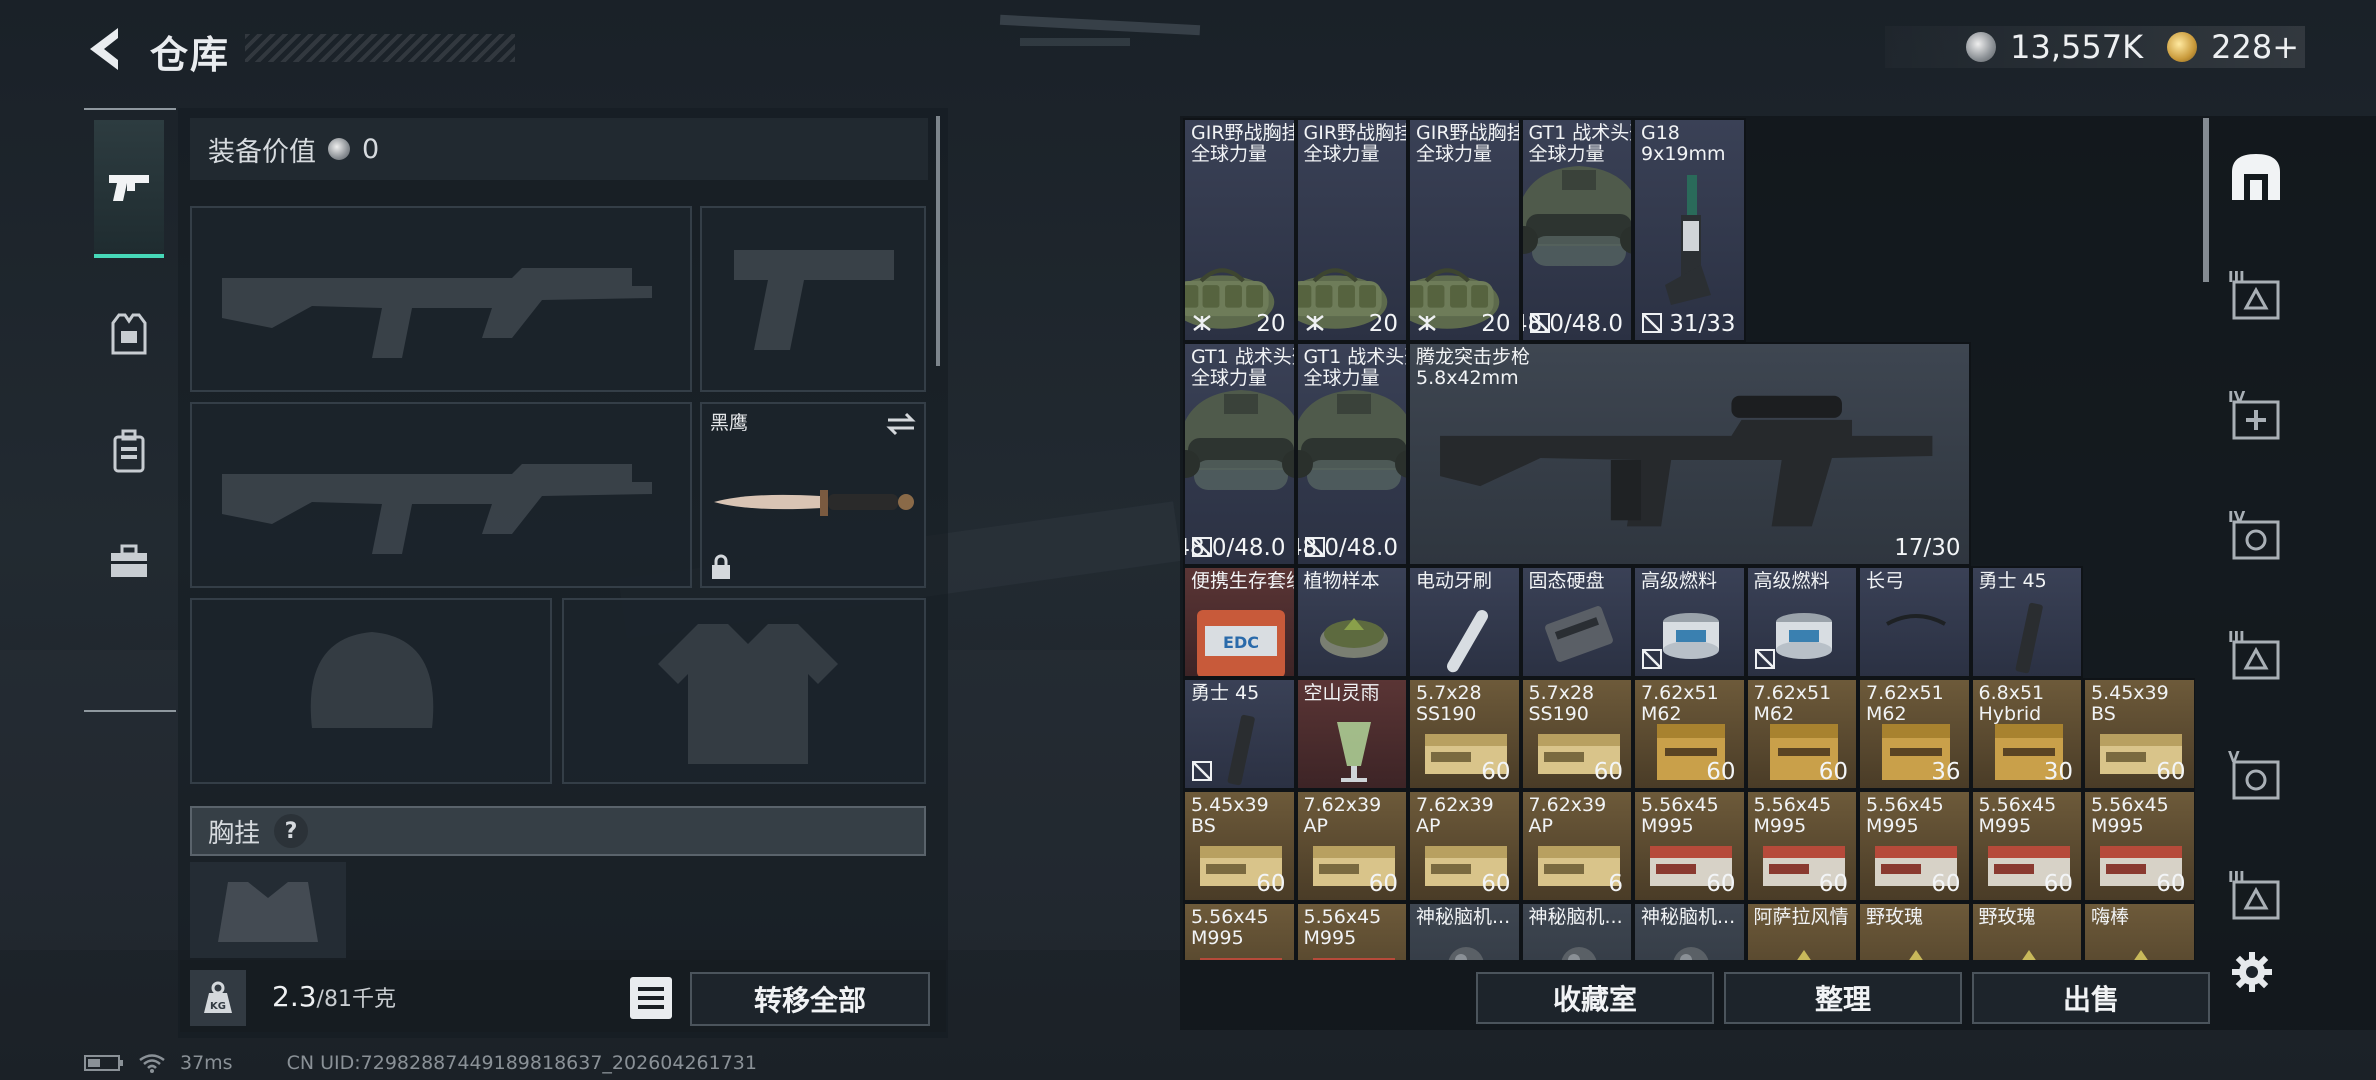 Image resolution: width=2376 pixels, height=1080 pixels. What do you see at coordinates (206, 1063) in the screenshot?
I see `ping-readout: 37ms` at bounding box center [206, 1063].